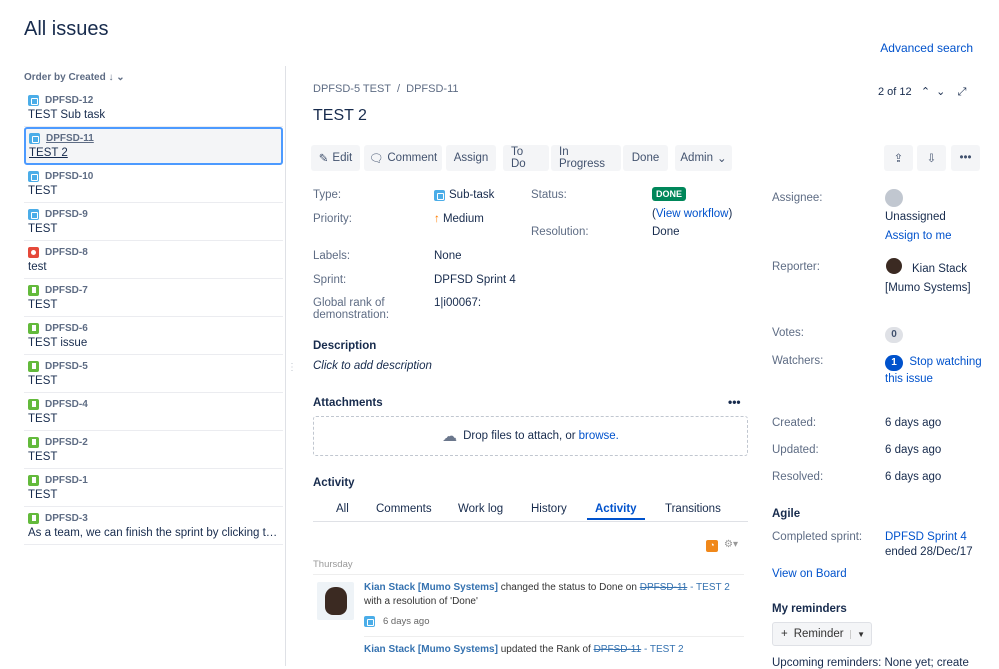  What do you see at coordinates (734, 402) in the screenshot?
I see `attachments-more-icon: •••` at bounding box center [734, 402].